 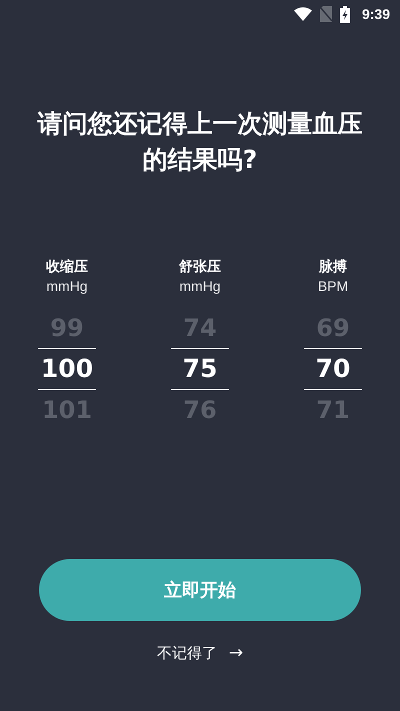 I want to click on skip-link: 不记得了, so click(x=186, y=653).